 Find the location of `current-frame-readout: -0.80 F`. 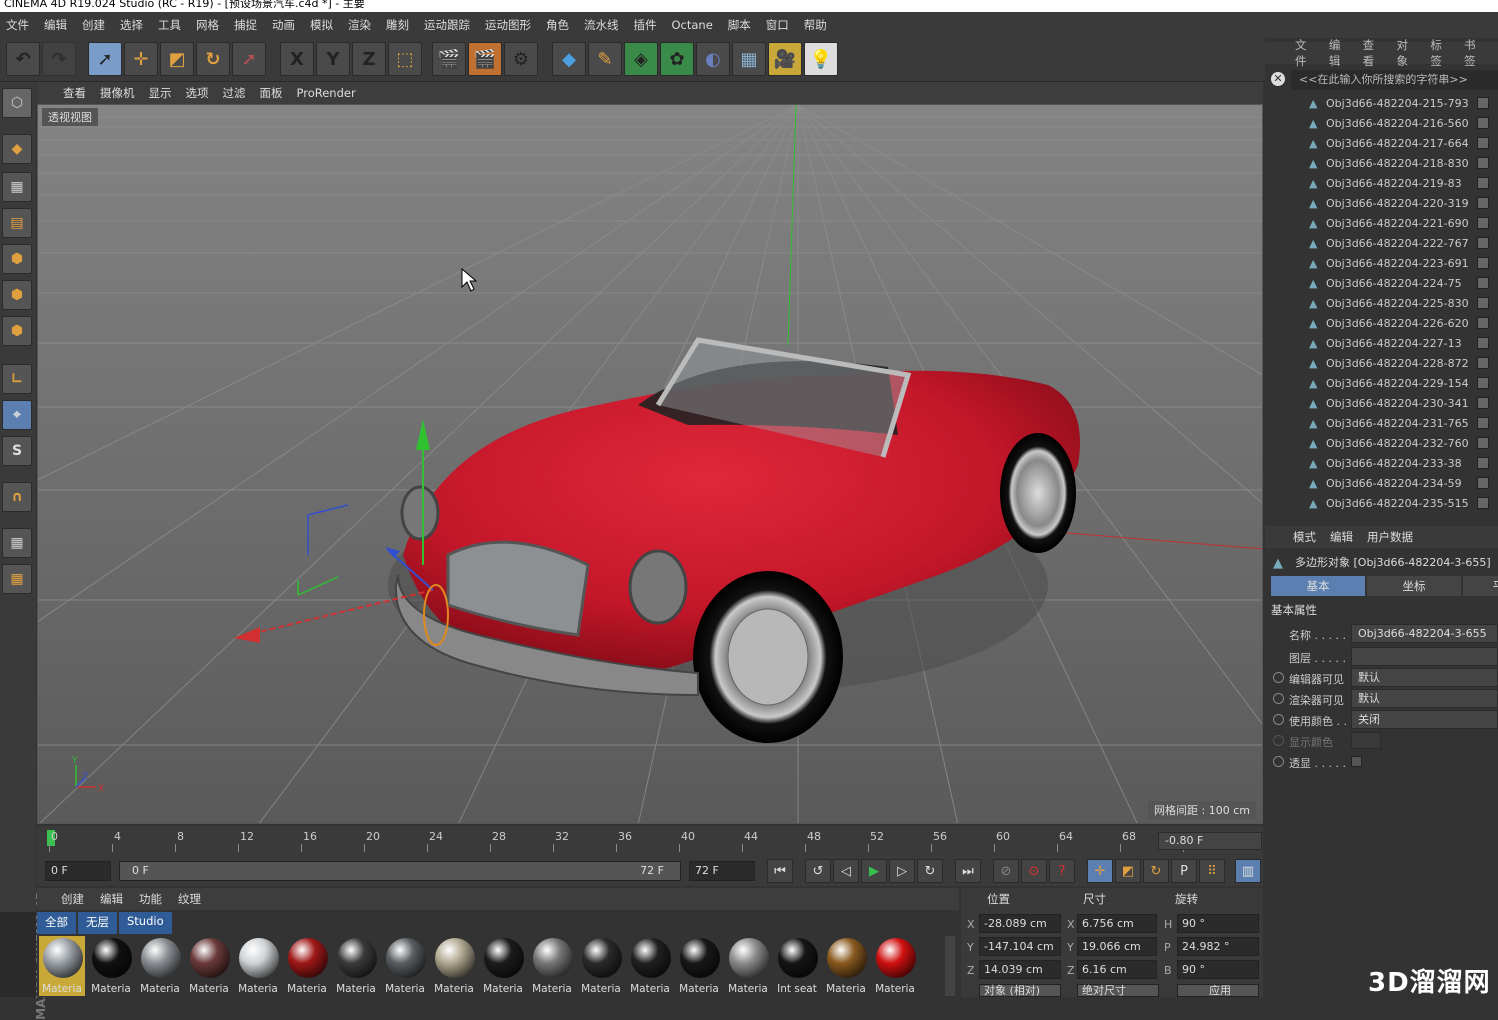

current-frame-readout: -0.80 F is located at coordinates (1210, 841).